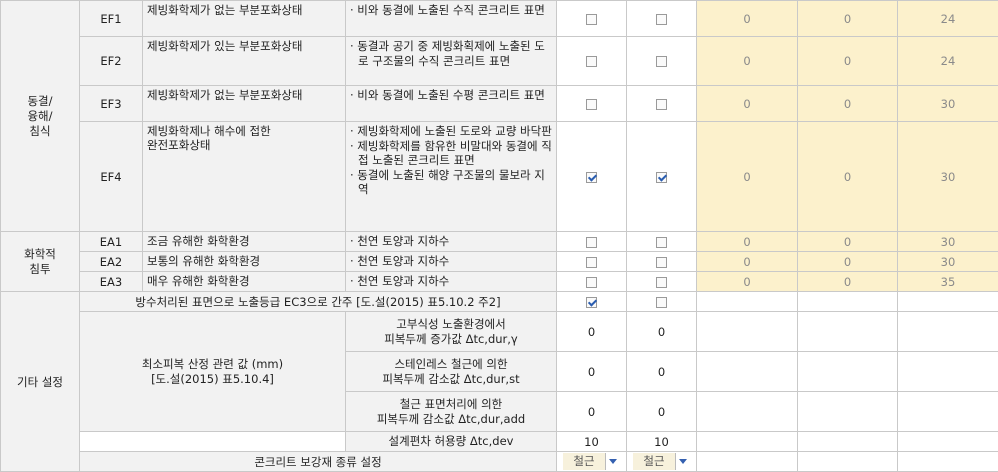  Describe the element at coordinates (111, 104) in the screenshot. I see `exposure-code: EF3` at that location.